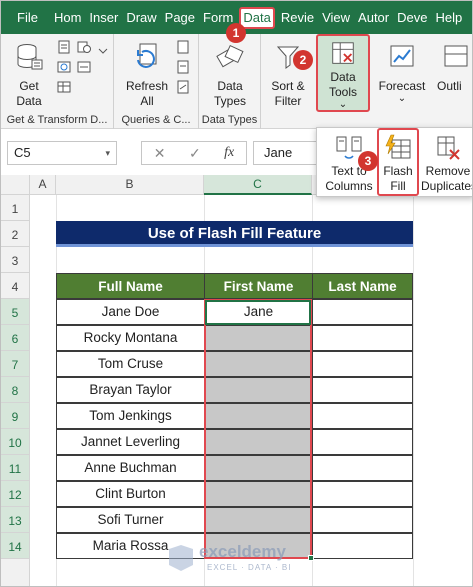  Describe the element at coordinates (454, 68) in the screenshot. I see `outline-button: Outli` at that location.